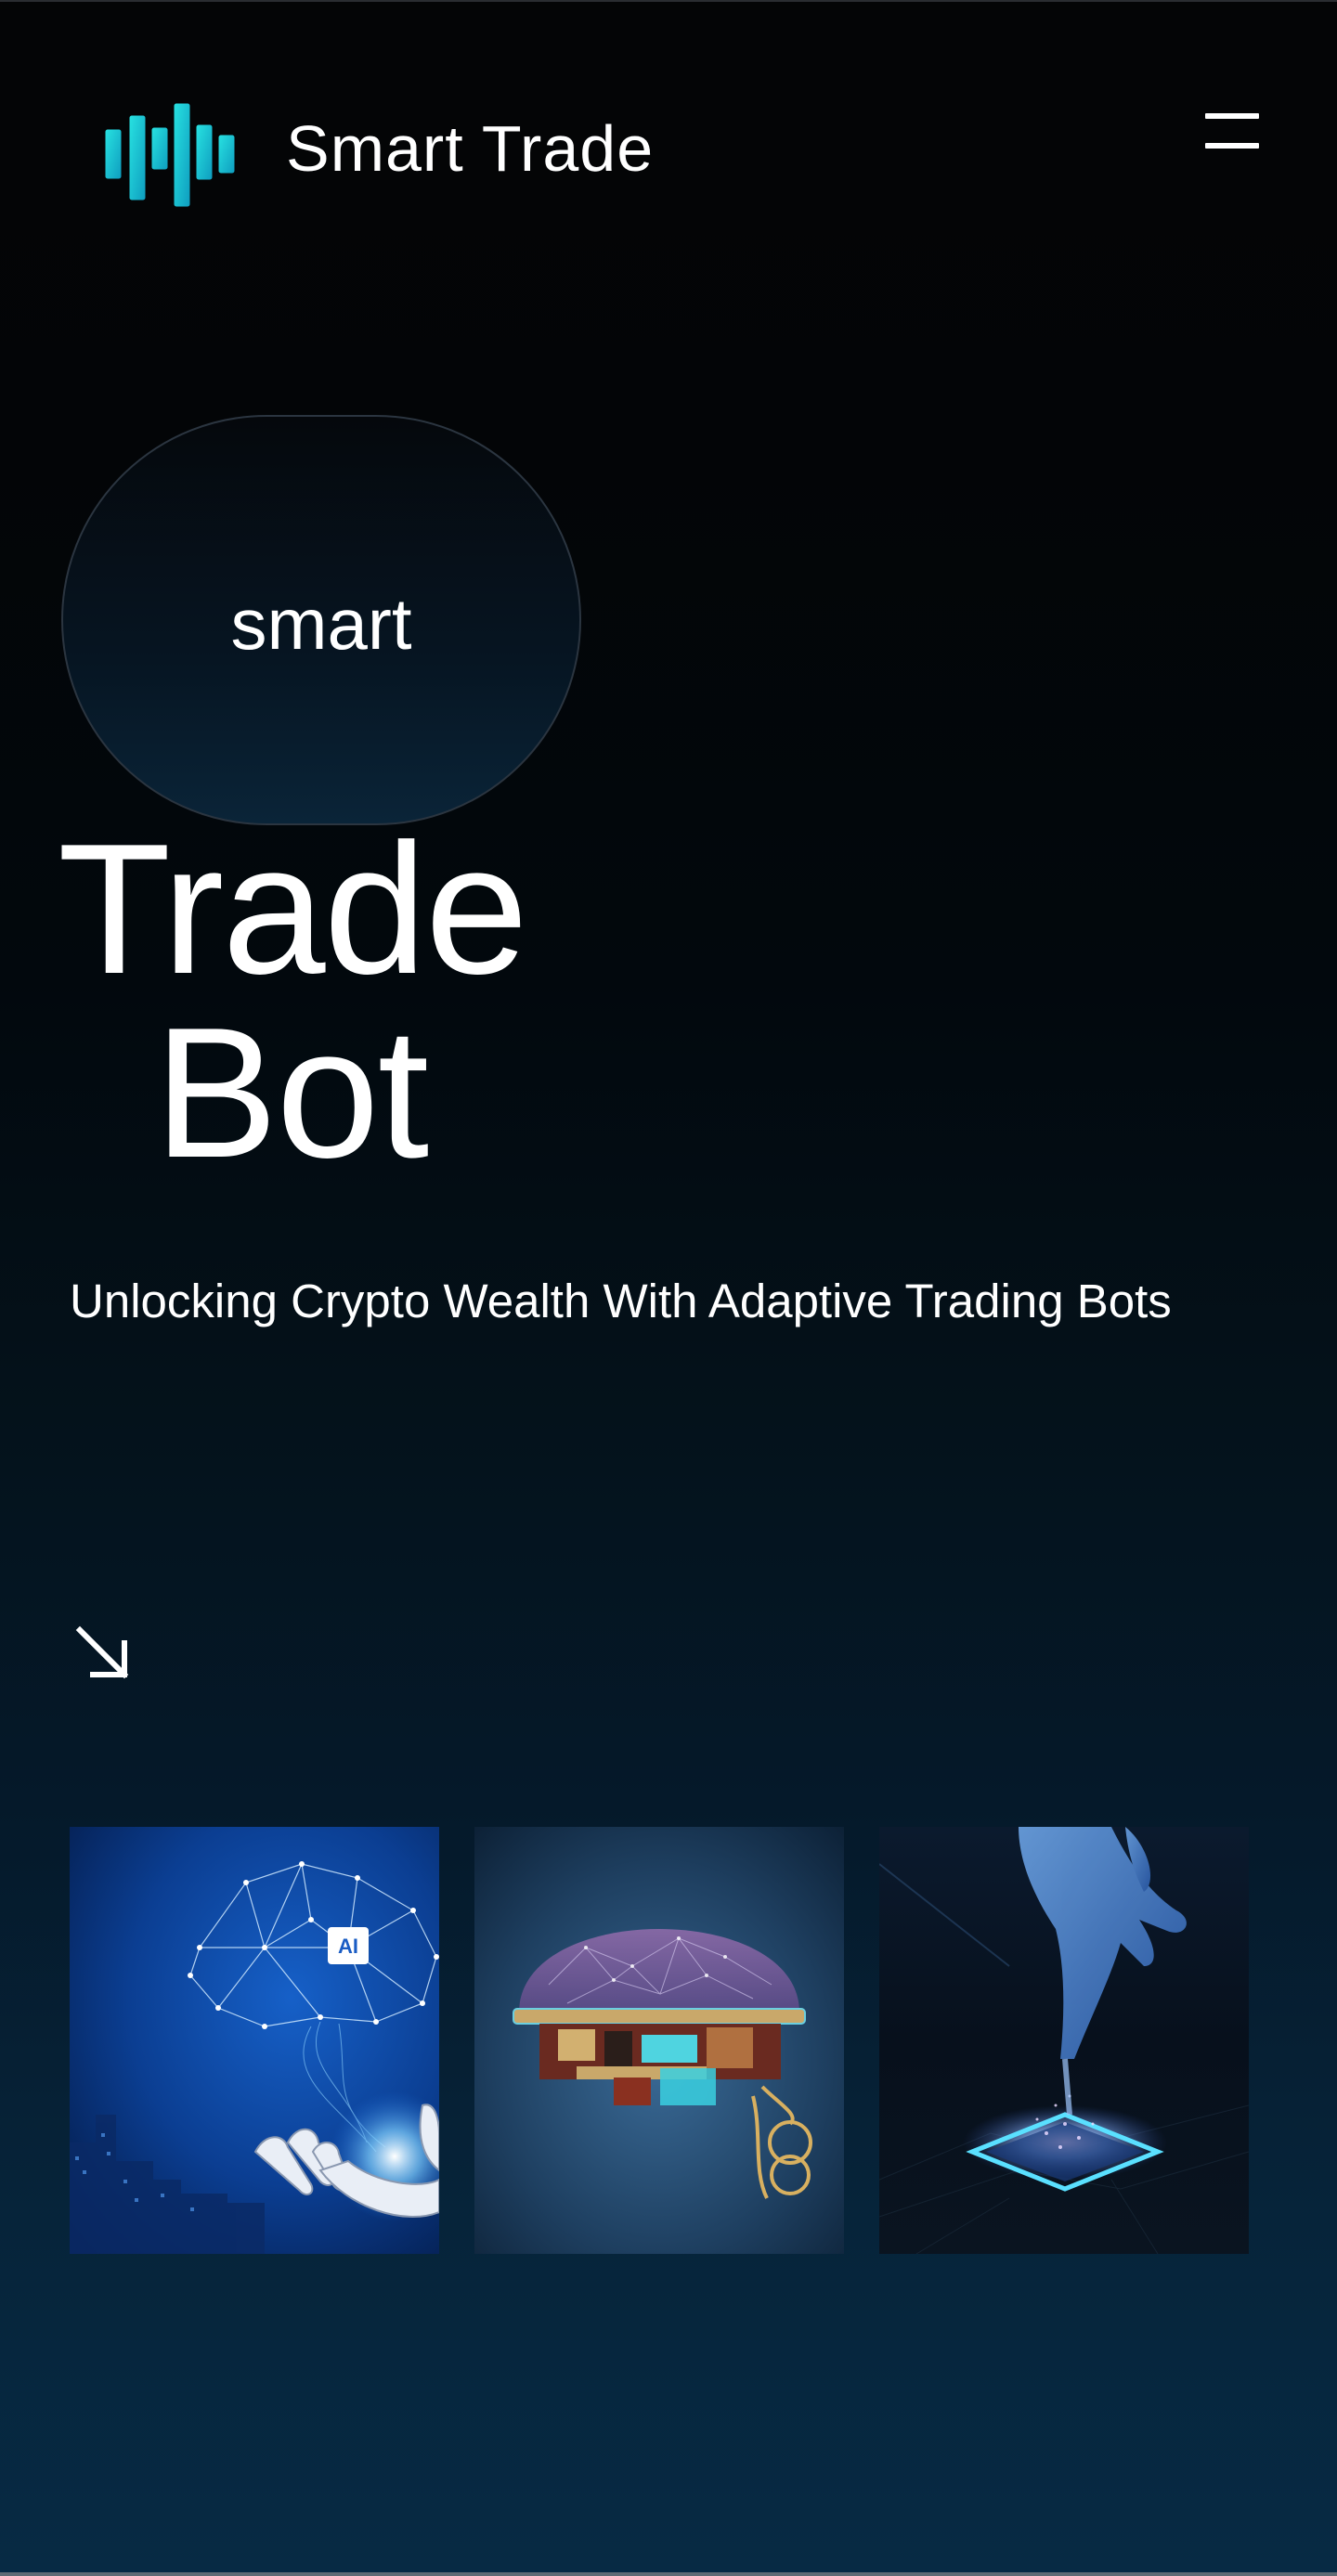 The width and height of the screenshot is (1337, 2576). Describe the element at coordinates (103, 1653) in the screenshot. I see `arrow-down-right-icon` at that location.